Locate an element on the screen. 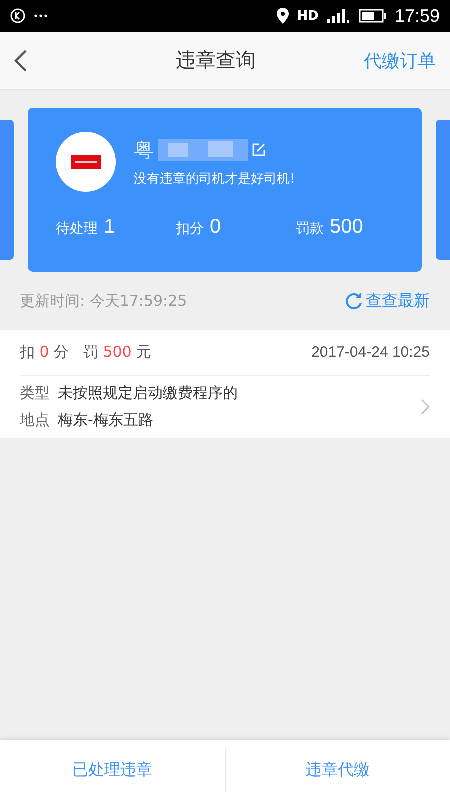 Image resolution: width=450 pixels, height=800 pixels. signal-icon is located at coordinates (338, 16).